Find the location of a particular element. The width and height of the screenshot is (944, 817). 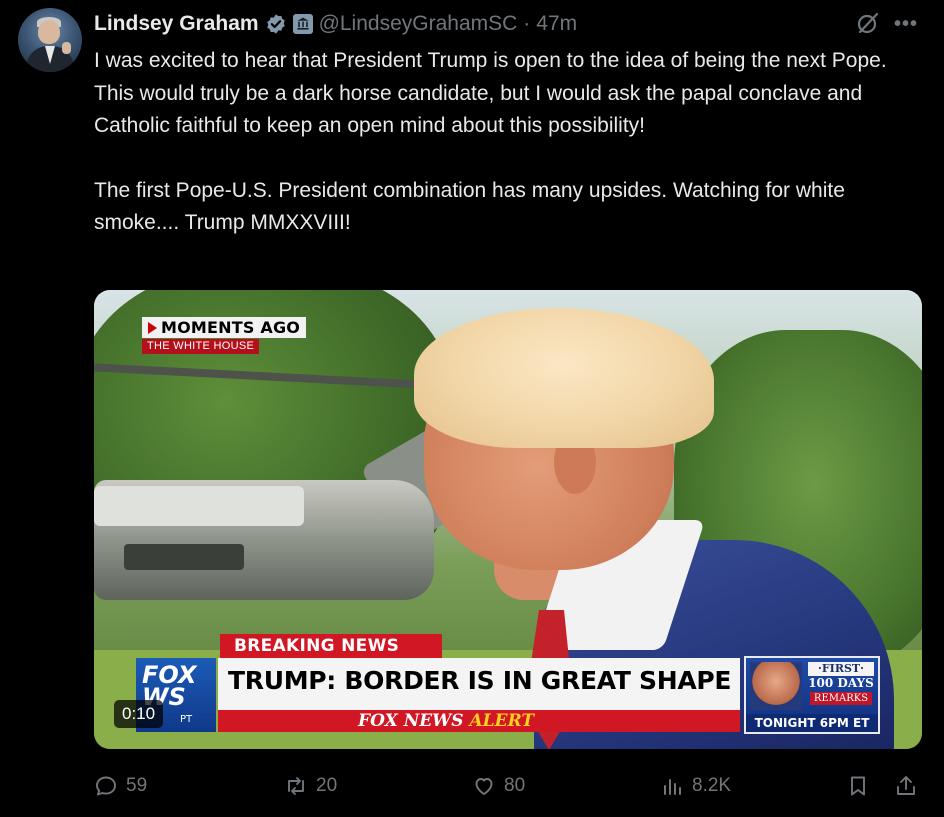

repost-button: 20 is located at coordinates (310, 786).